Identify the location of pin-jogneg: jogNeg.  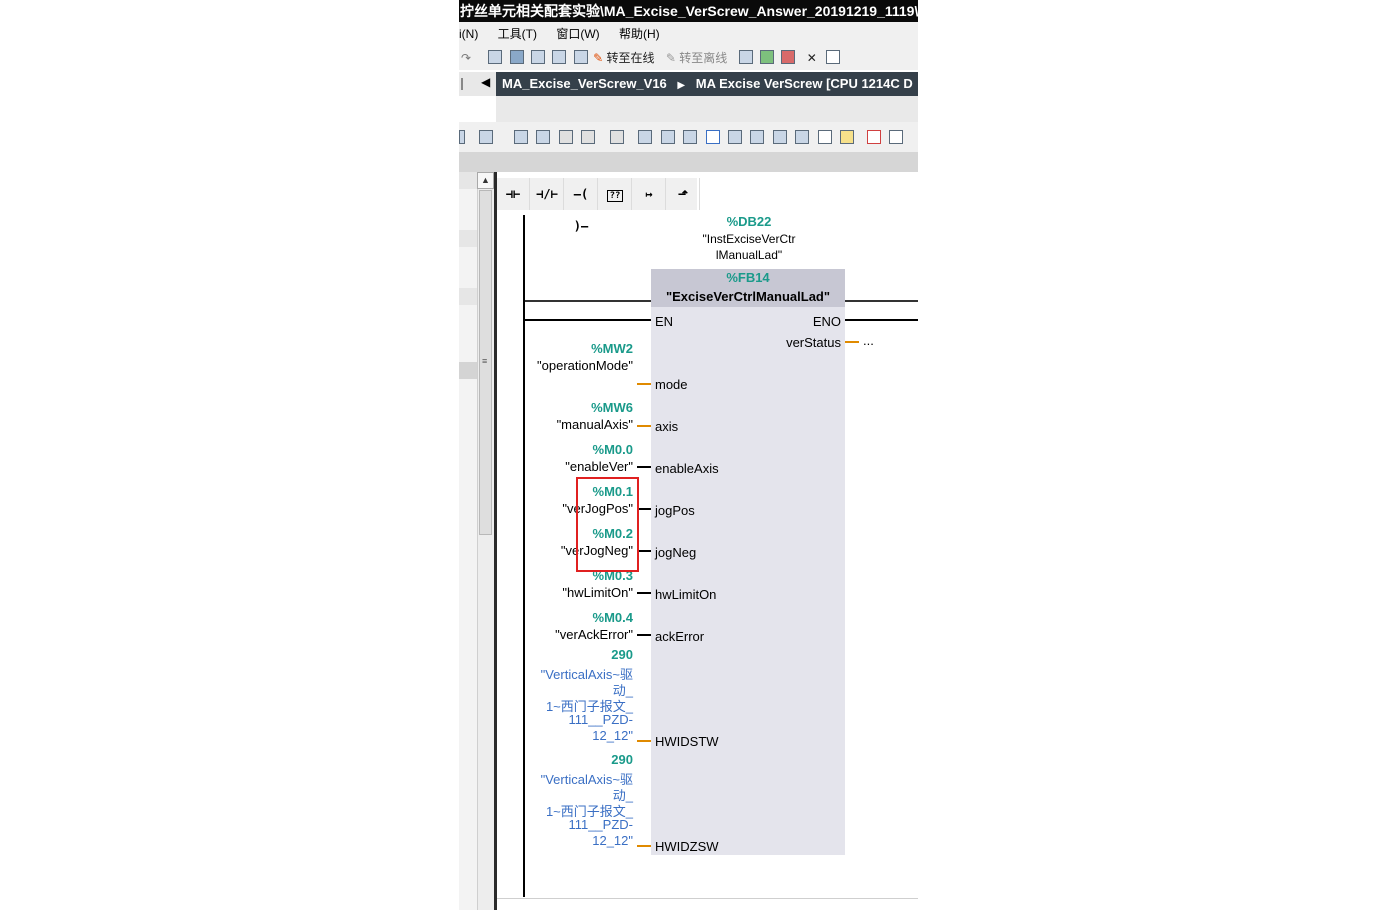
(675, 552).